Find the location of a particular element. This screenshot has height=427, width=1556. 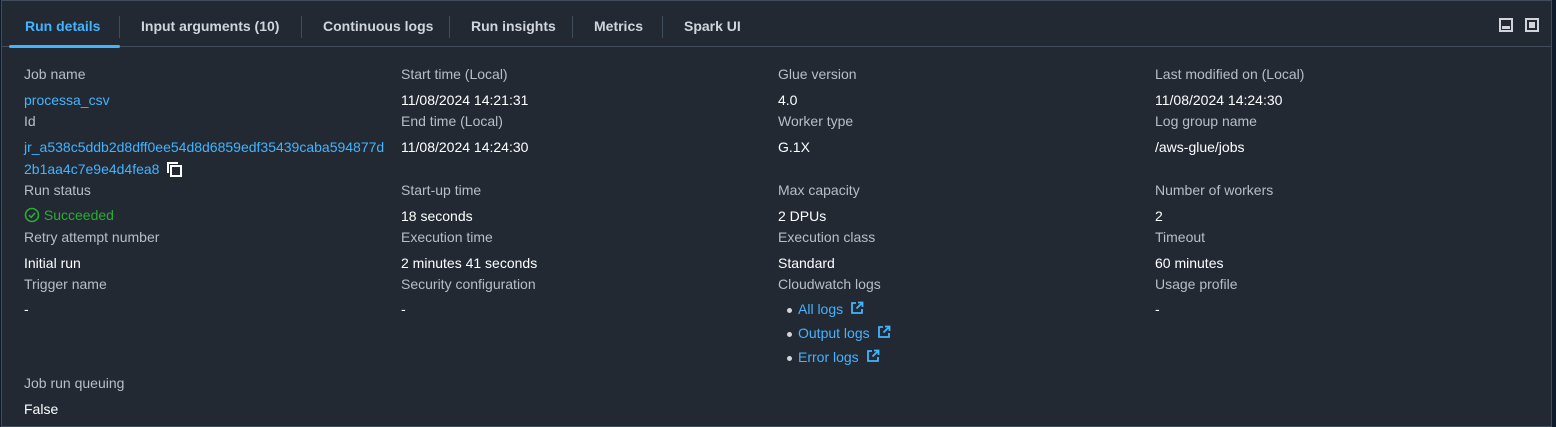

number-of-workers-label: Number of workers is located at coordinates (1214, 190).